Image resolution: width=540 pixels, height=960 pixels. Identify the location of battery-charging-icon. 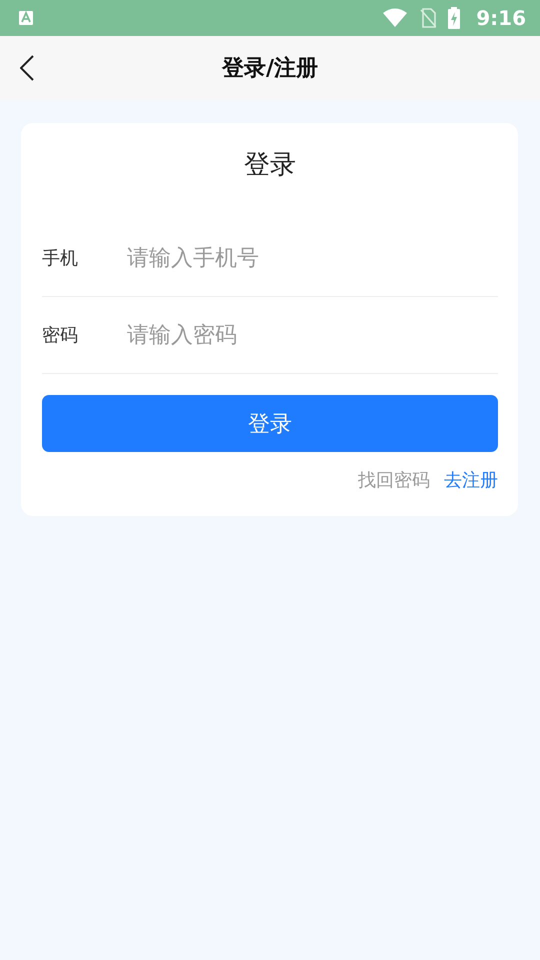
(454, 18).